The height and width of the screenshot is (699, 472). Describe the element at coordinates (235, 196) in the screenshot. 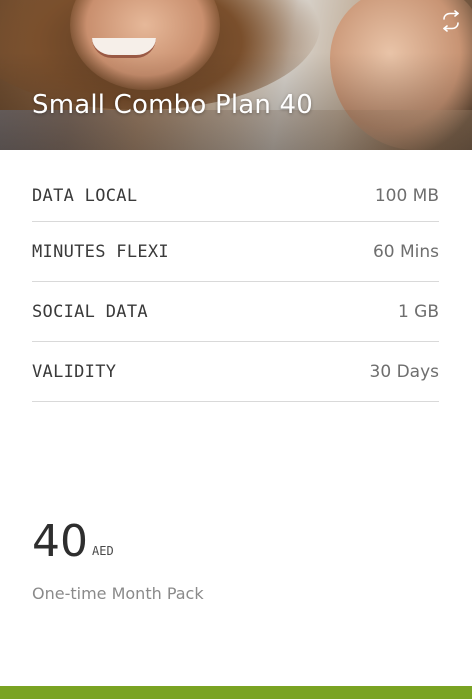

I see `feature-row-data-local: DATA LOCAL 100 MB` at that location.